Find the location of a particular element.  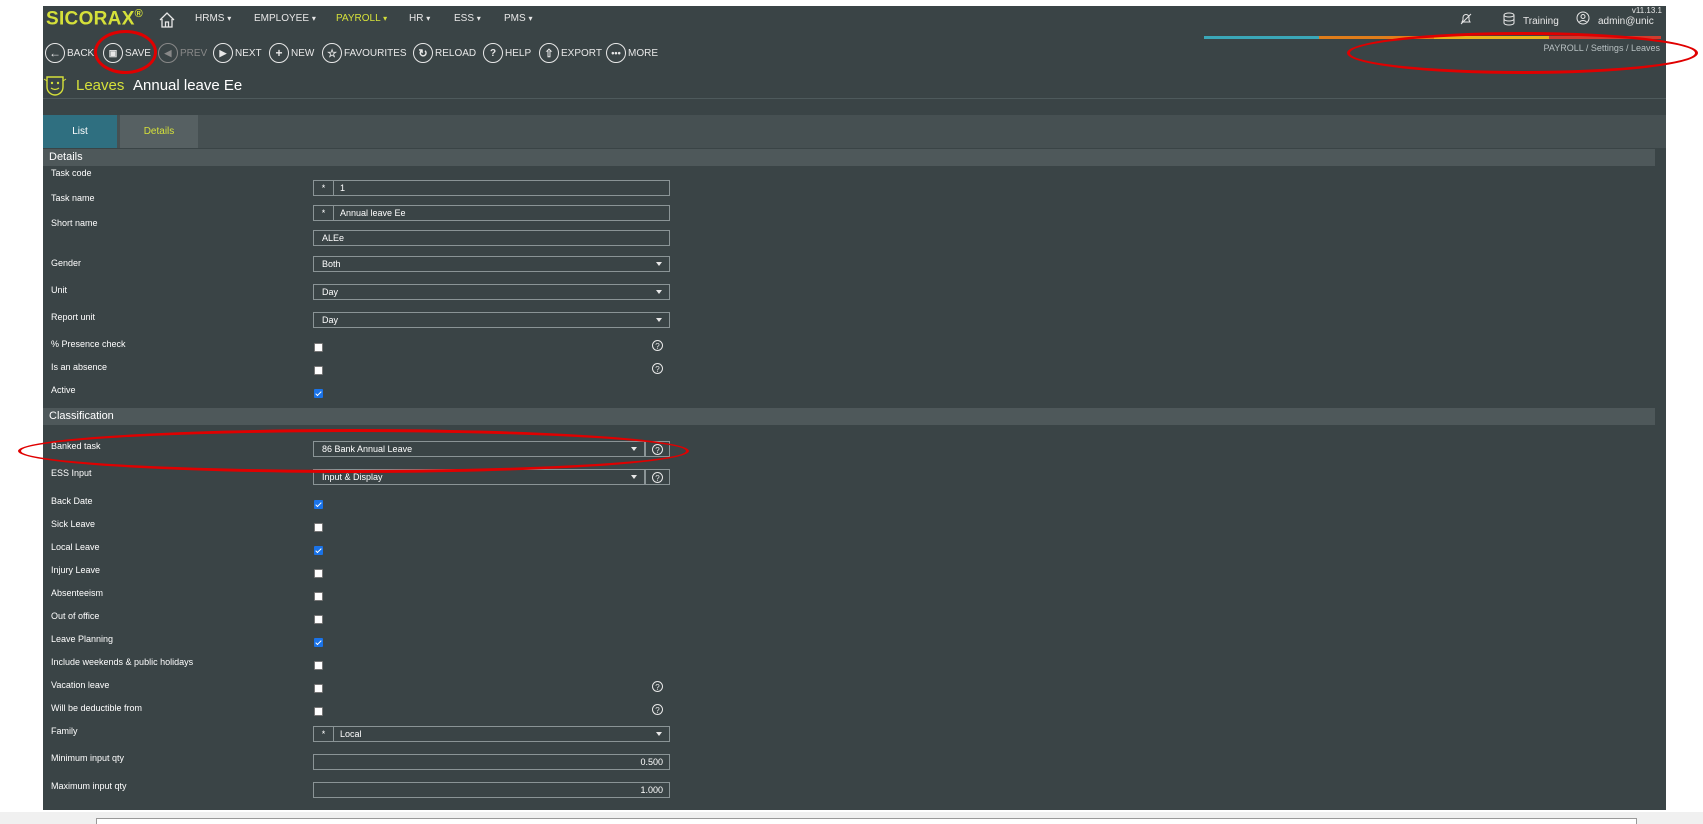

max-qty-field: 1.000 is located at coordinates (491, 790).